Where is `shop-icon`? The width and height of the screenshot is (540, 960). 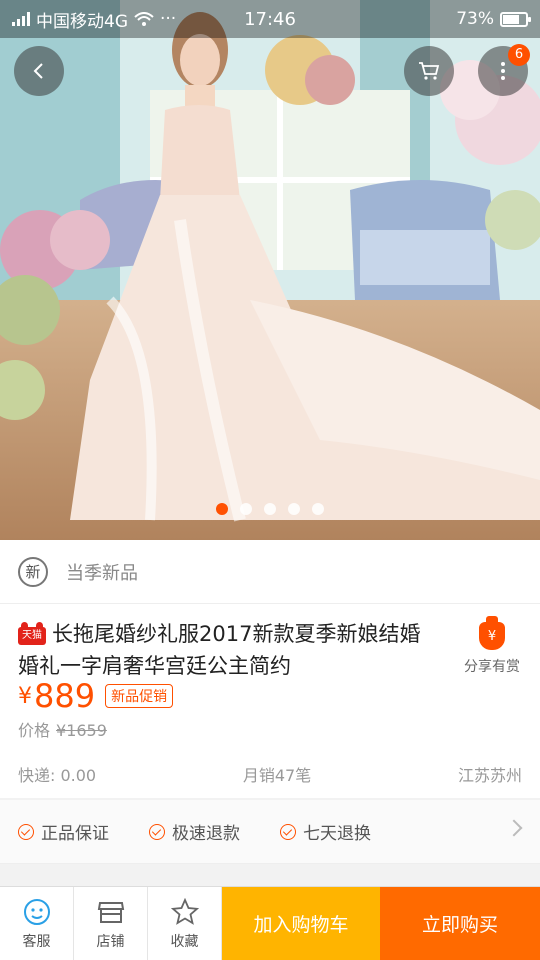
shop-icon is located at coordinates (110, 912).